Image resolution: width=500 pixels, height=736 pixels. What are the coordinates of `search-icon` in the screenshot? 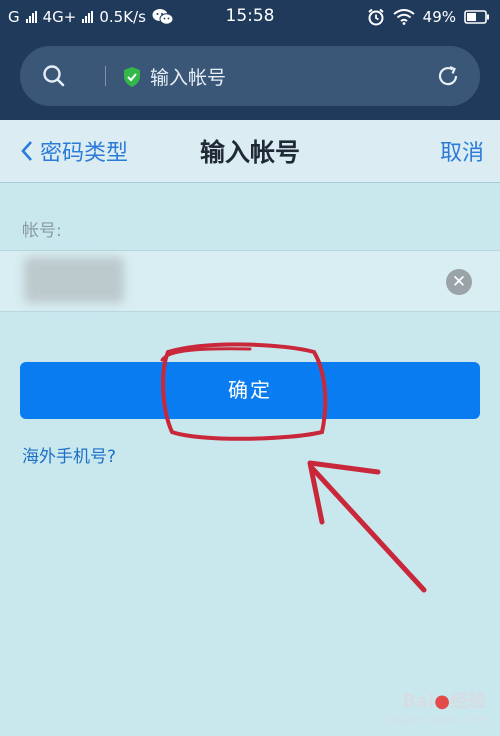 It's located at (54, 76).